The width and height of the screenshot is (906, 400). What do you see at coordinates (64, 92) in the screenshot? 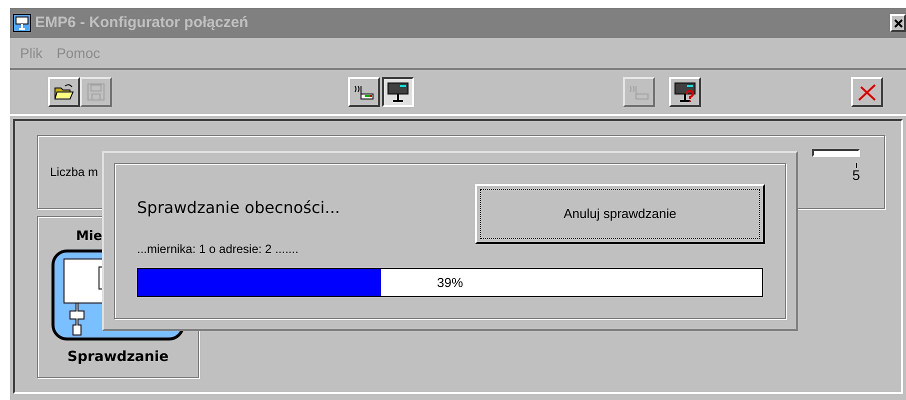
I see `folder-icon` at bounding box center [64, 92].